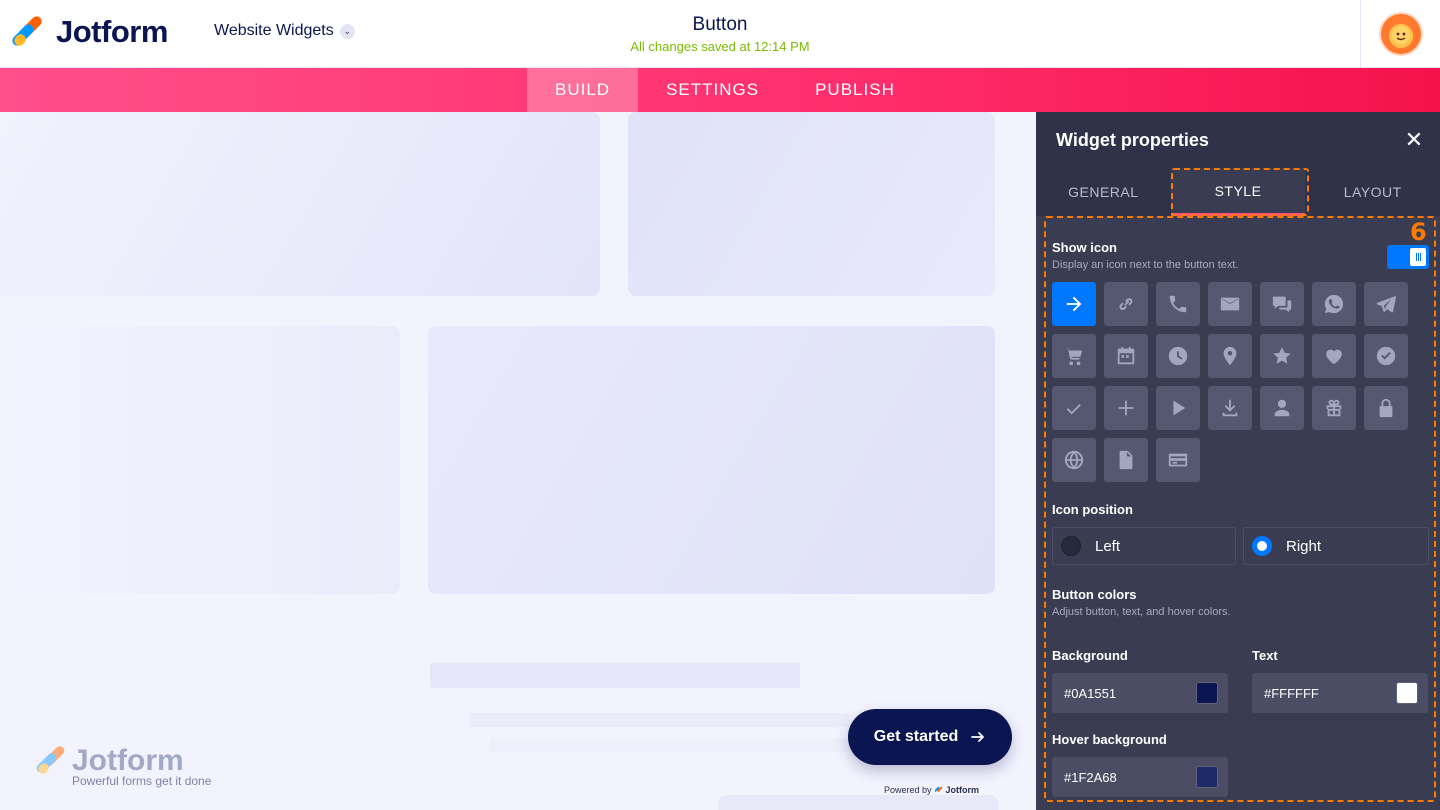  I want to click on chat-icon, so click(1282, 304).